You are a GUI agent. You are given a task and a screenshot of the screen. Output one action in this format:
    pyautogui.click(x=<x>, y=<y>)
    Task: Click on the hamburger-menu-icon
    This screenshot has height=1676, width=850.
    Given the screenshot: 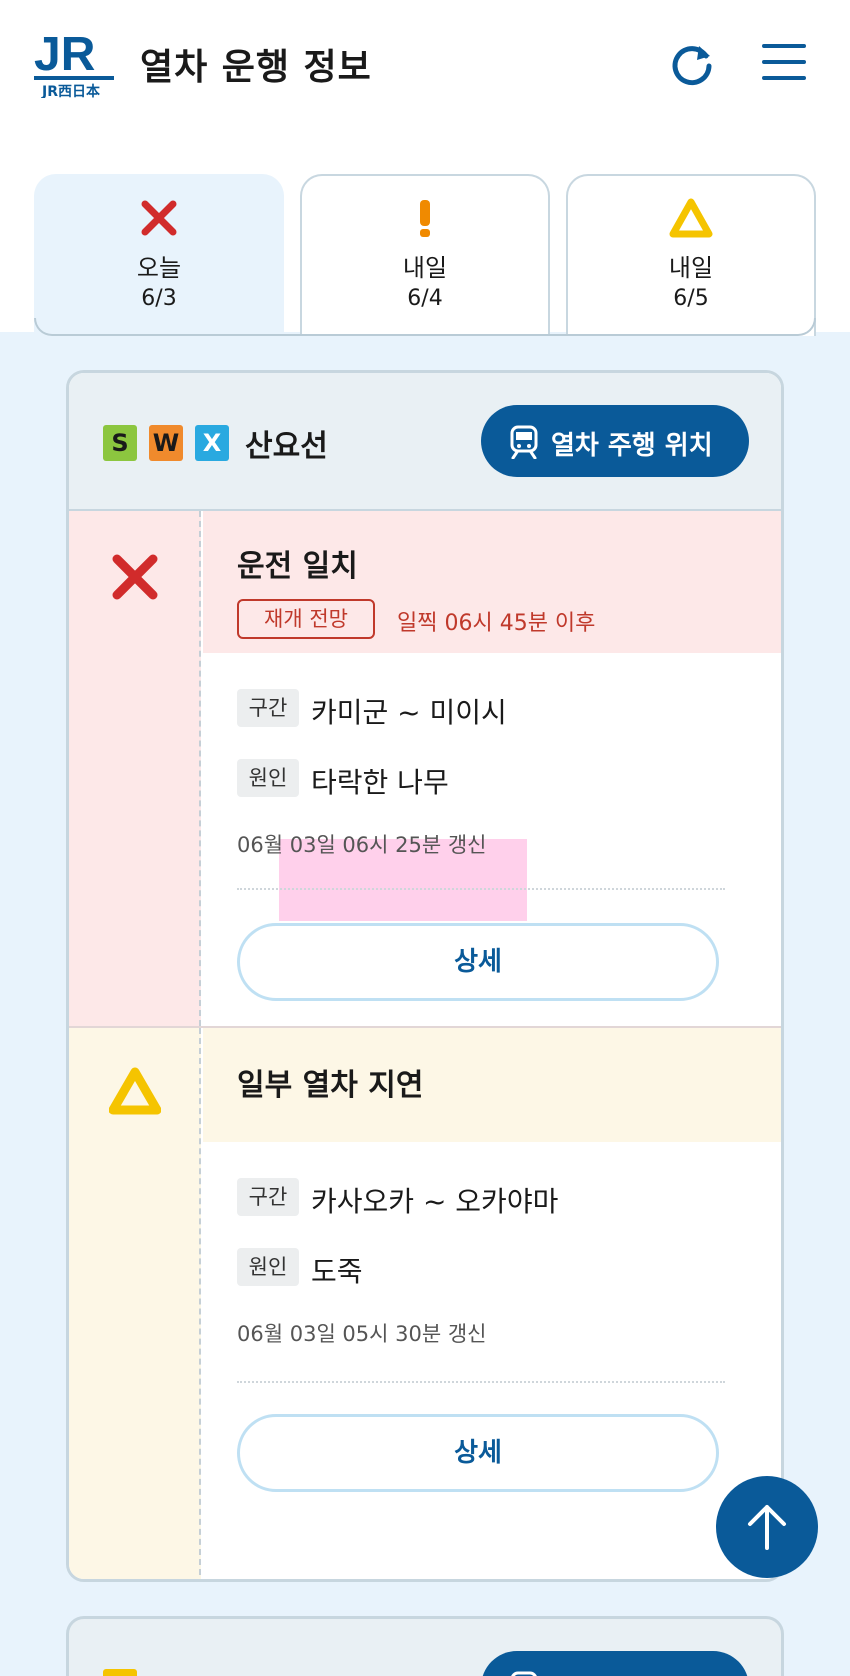 What is the action you would take?
    pyautogui.click(x=784, y=62)
    